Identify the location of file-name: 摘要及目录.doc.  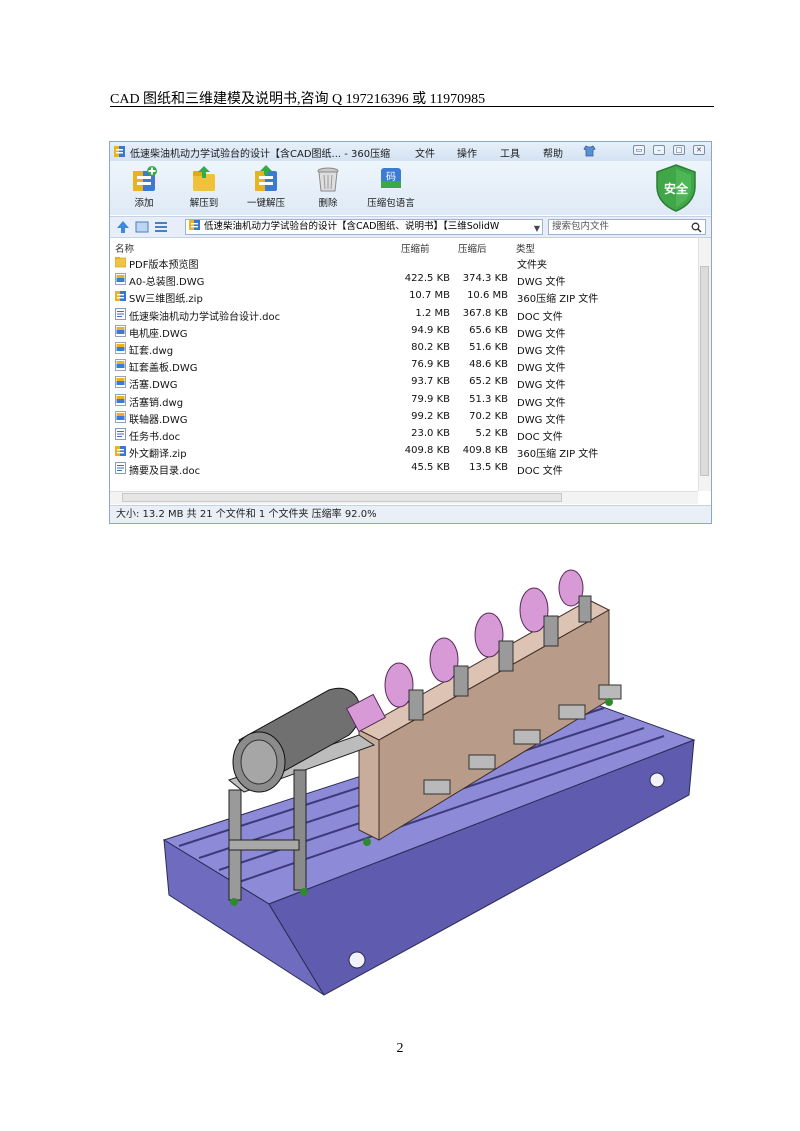
(165, 472).